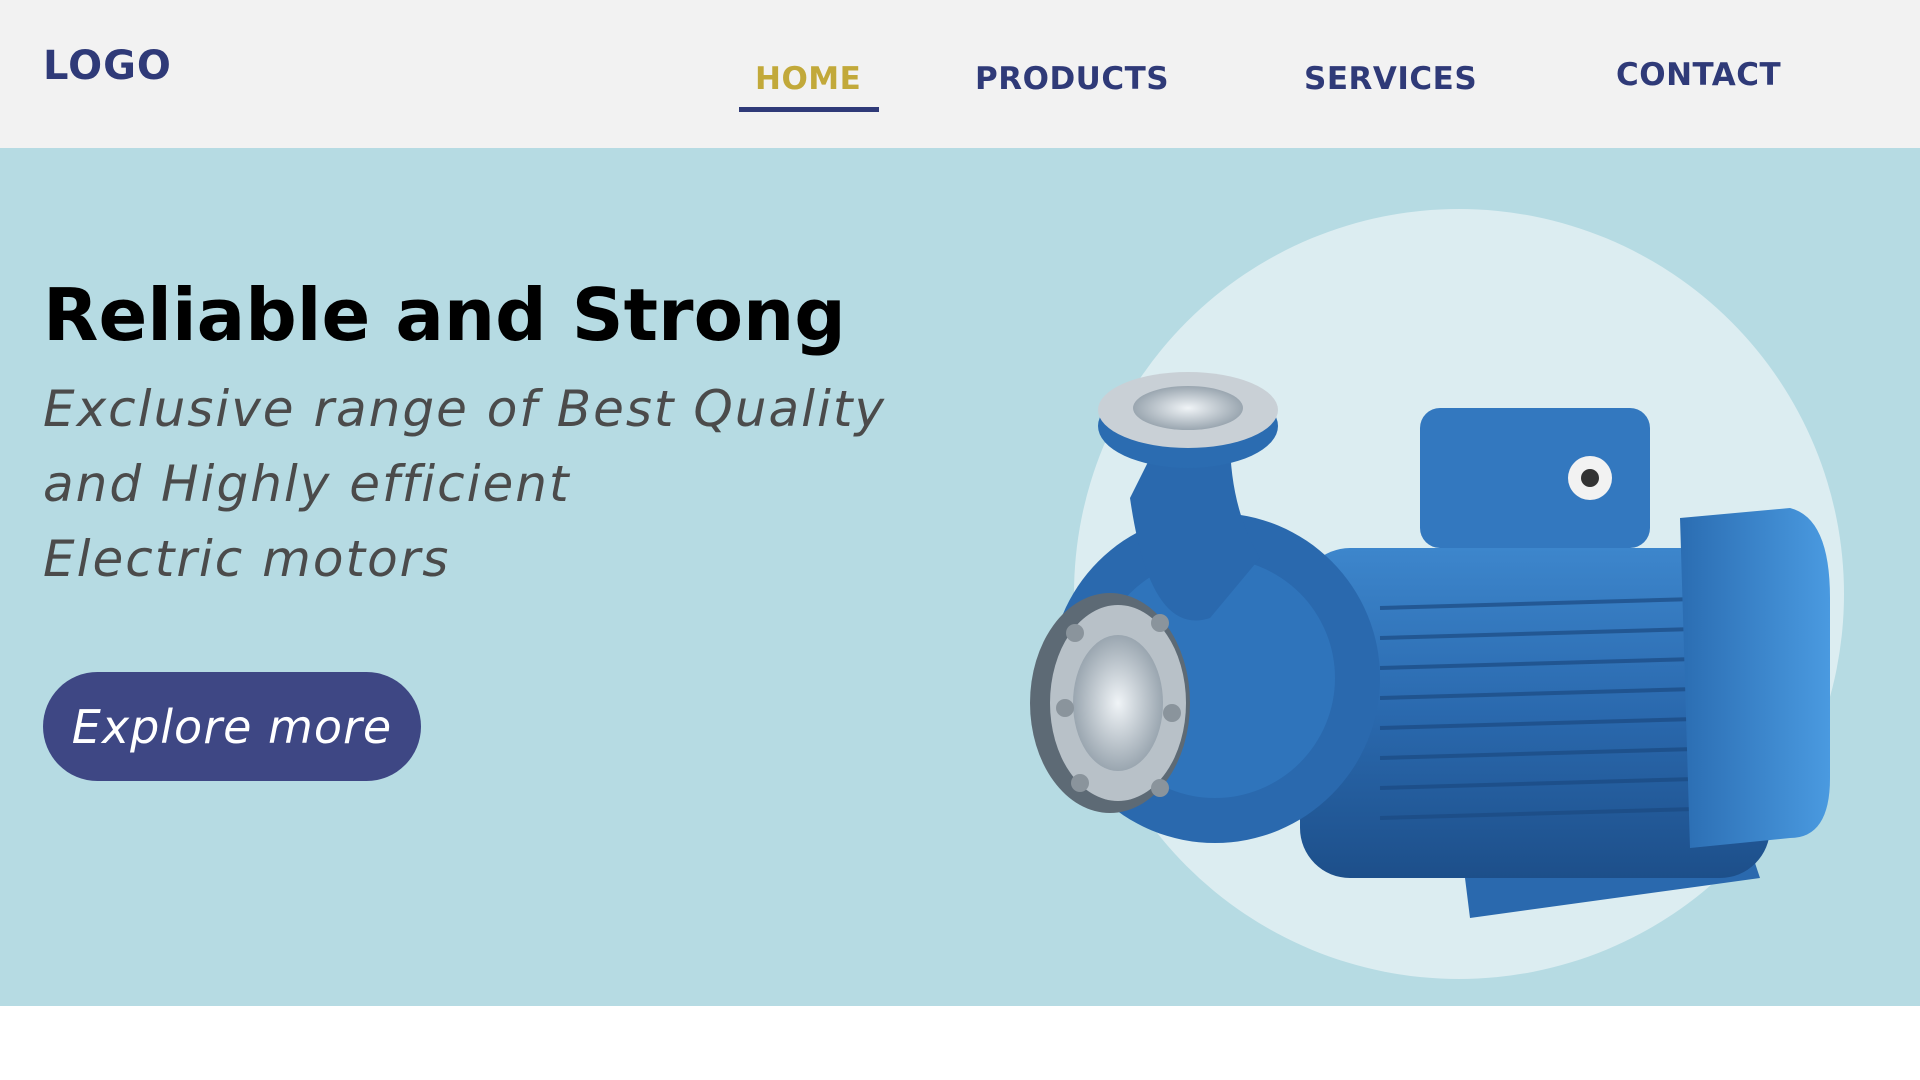  I want to click on hero-subtitle-line-1: Exclusive range of Best Quality, so click(465, 409).